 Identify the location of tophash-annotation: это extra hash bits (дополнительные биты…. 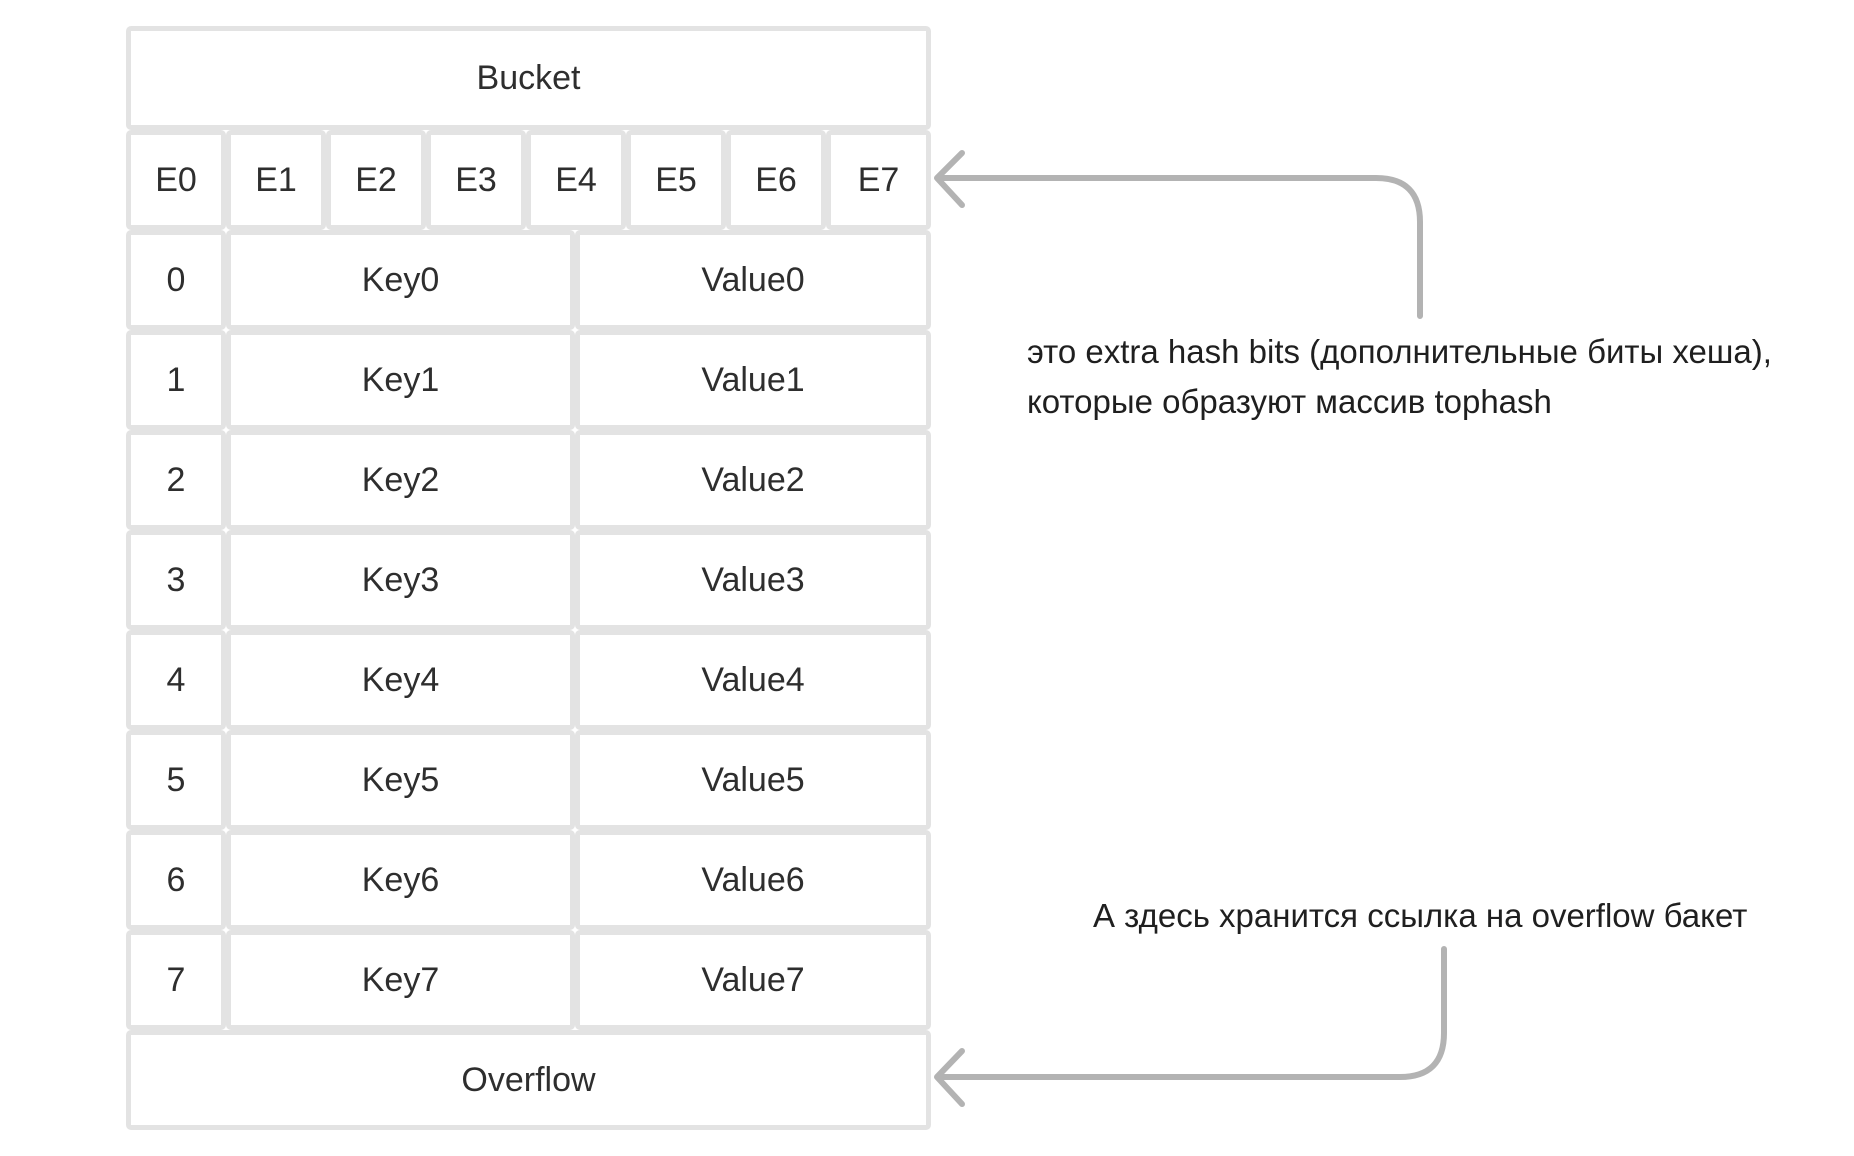
(1399, 377).